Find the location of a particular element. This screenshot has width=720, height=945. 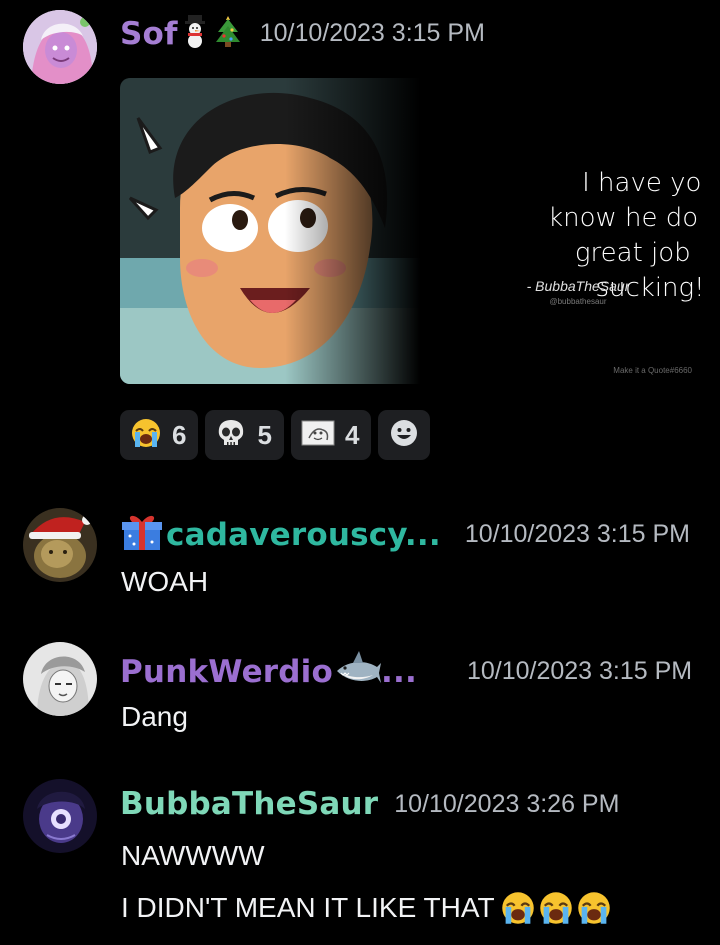

message-text: NAWWWW is located at coordinates (193, 856).